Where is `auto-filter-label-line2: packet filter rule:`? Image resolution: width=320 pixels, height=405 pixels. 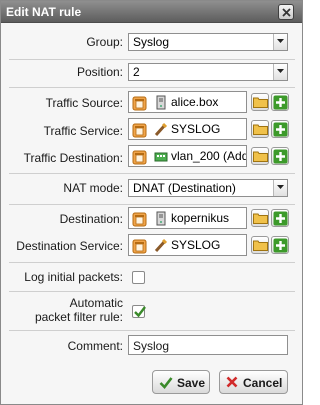 auto-filter-label-line2: packet filter rule: is located at coordinates (78, 317).